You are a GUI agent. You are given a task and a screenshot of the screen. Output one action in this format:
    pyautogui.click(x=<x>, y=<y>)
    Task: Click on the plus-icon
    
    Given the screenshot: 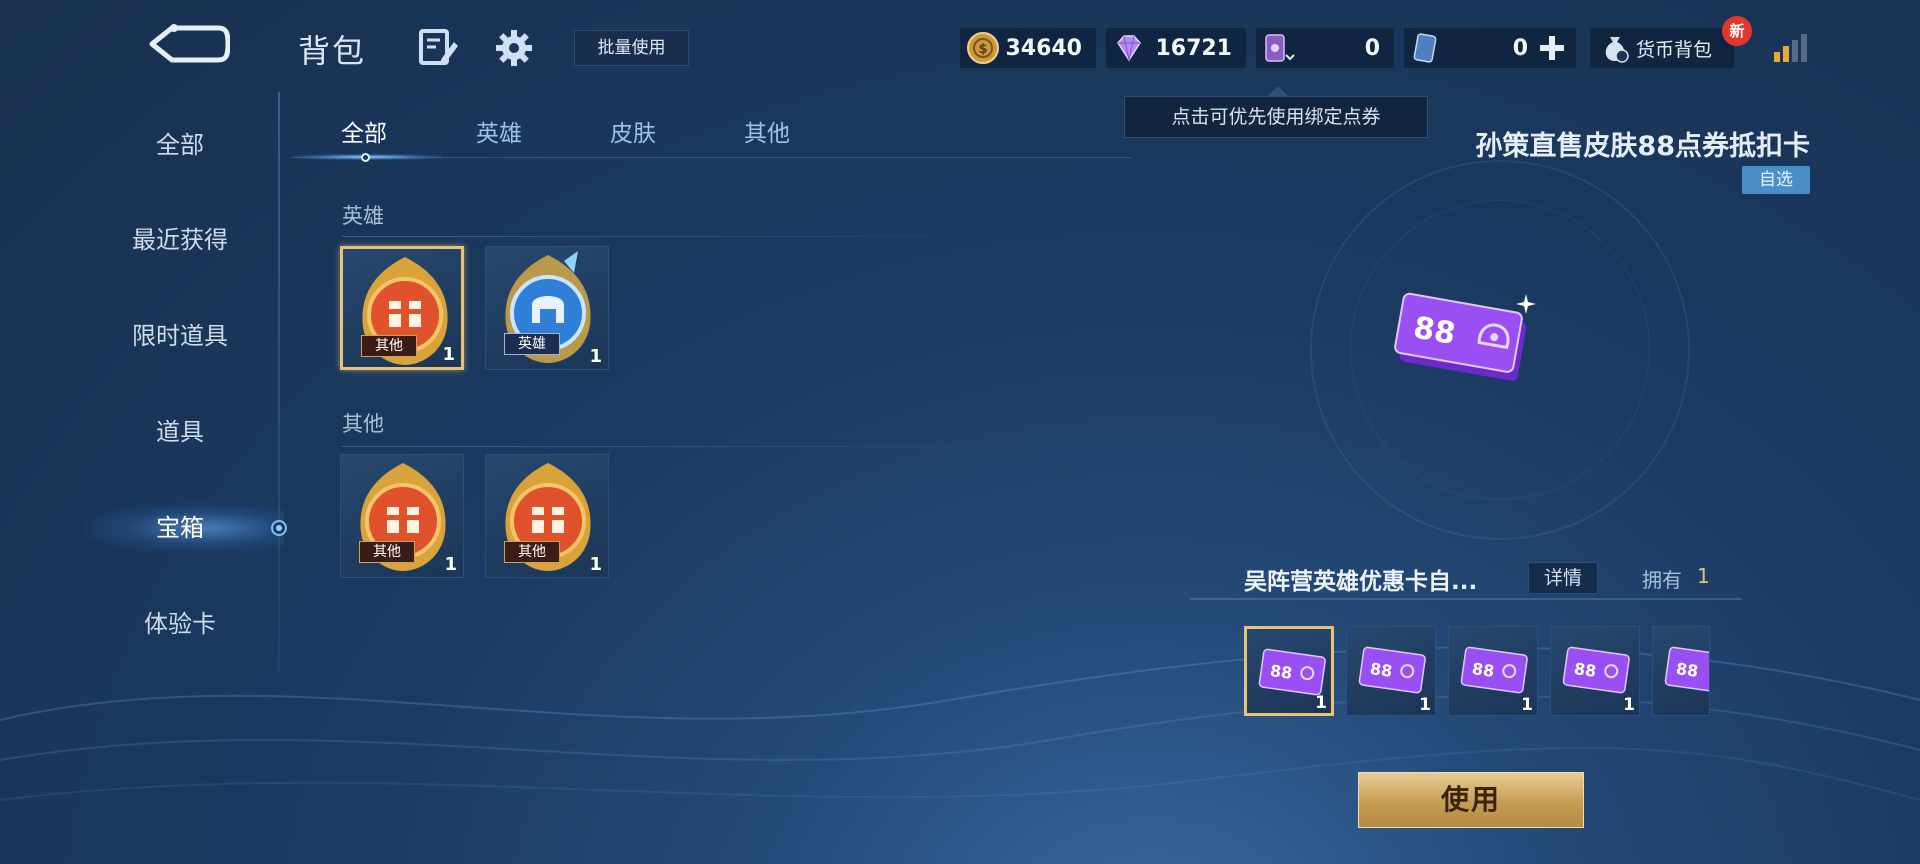 What is the action you would take?
    pyautogui.click(x=1552, y=48)
    